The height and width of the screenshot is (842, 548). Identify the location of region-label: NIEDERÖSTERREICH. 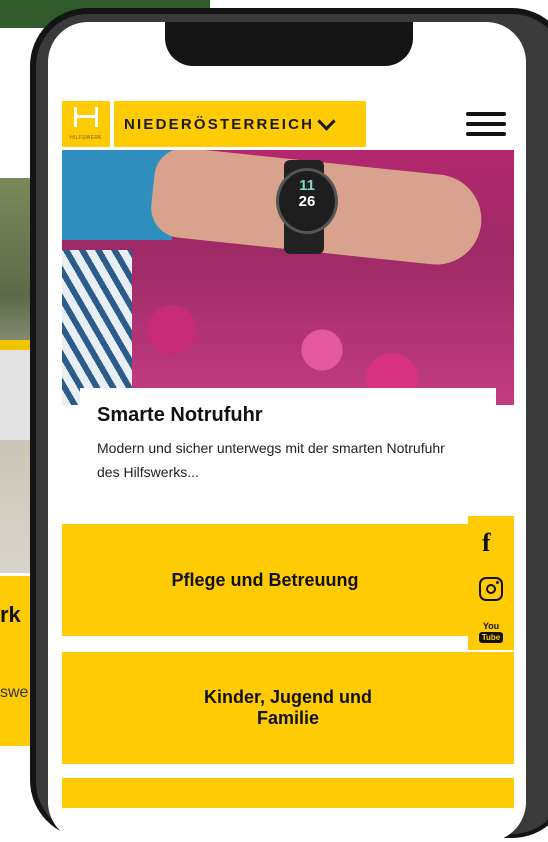
(219, 124).